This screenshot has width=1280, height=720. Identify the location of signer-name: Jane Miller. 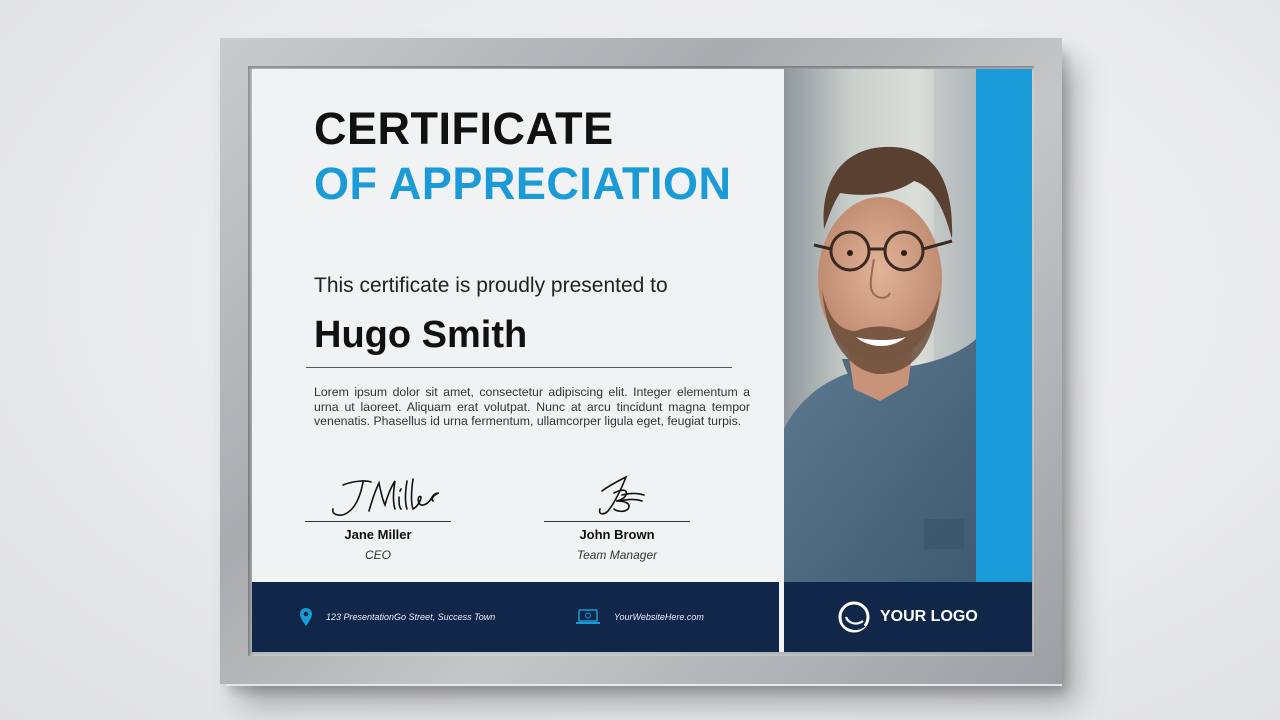
(378, 534).